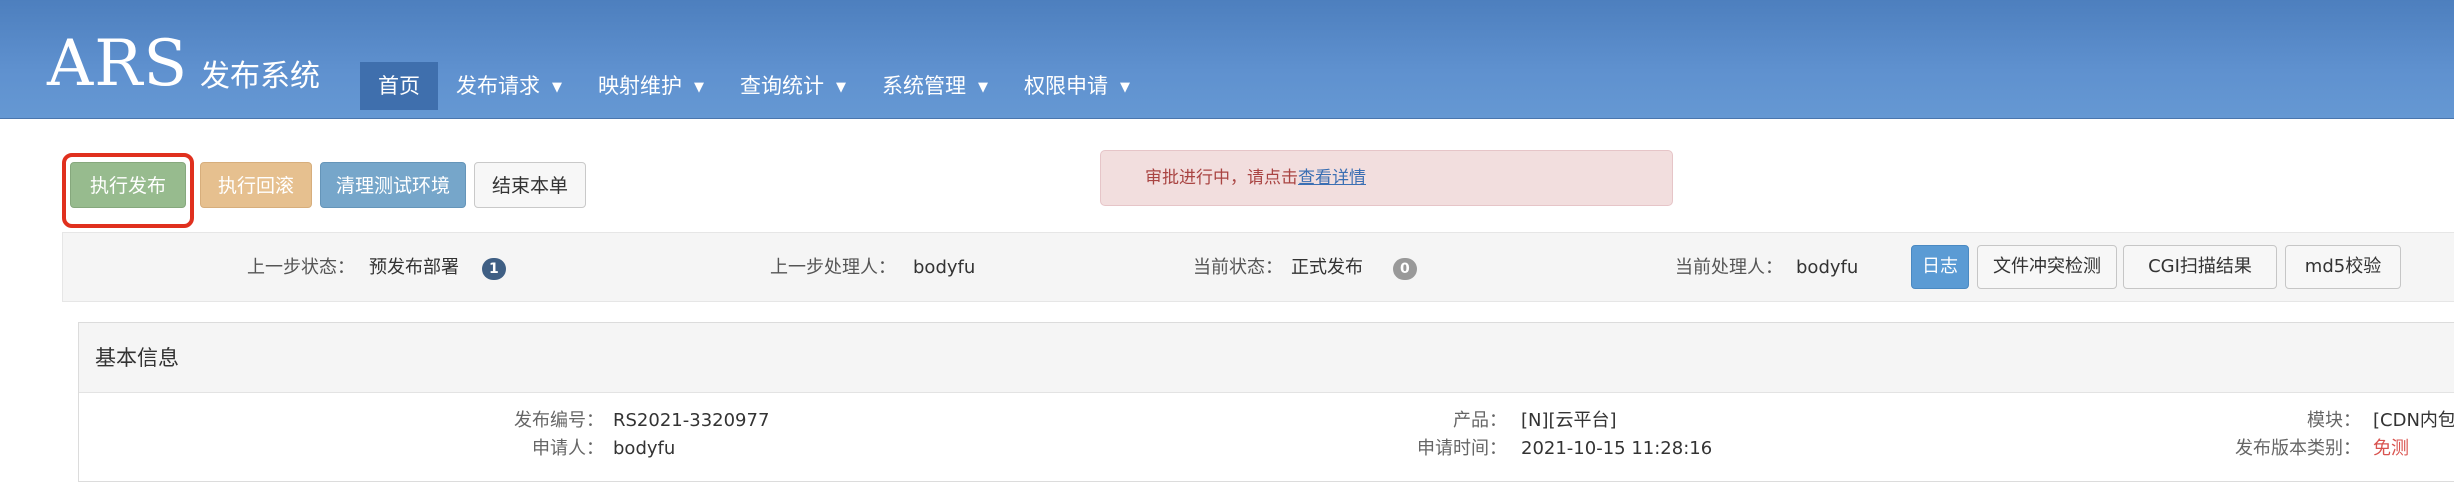  Describe the element at coordinates (530, 185) in the screenshot. I see `close-ticket-button: 结束本单` at that location.